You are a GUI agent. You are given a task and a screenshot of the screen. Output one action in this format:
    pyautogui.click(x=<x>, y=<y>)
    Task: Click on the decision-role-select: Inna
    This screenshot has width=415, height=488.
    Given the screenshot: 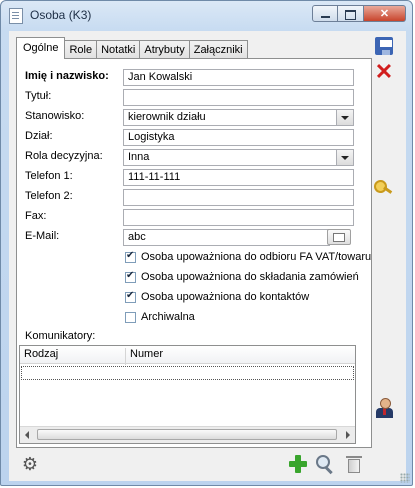 What is the action you would take?
    pyautogui.click(x=238, y=157)
    